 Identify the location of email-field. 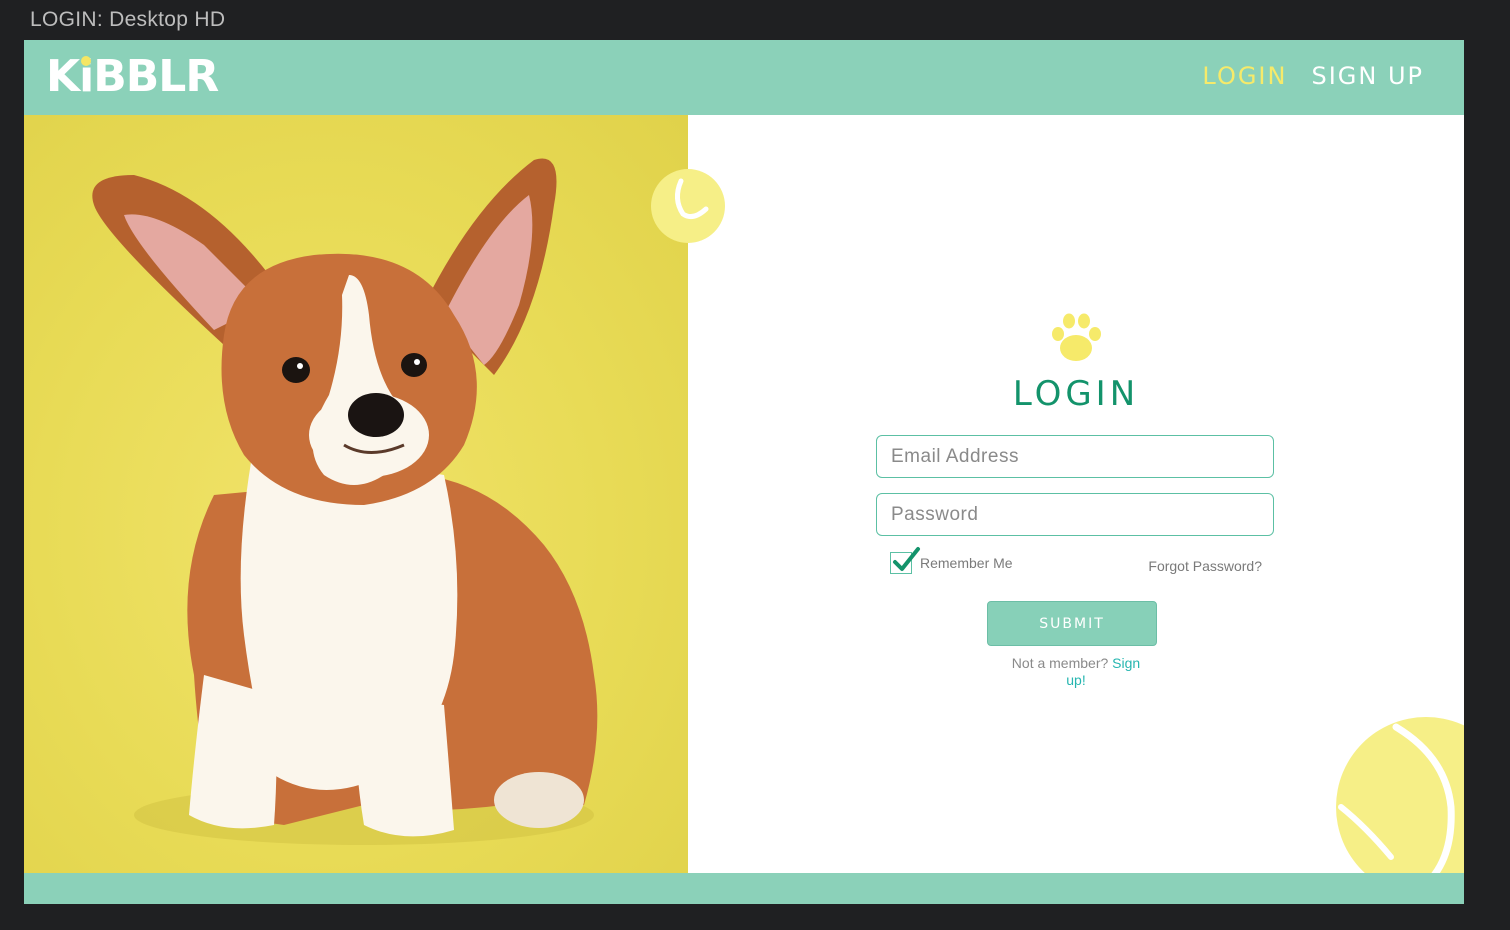
(1075, 456).